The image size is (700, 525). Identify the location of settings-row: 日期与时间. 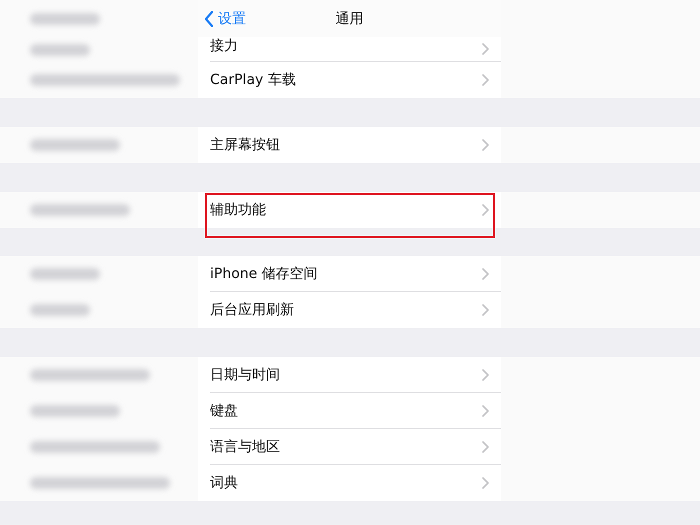
(349, 375).